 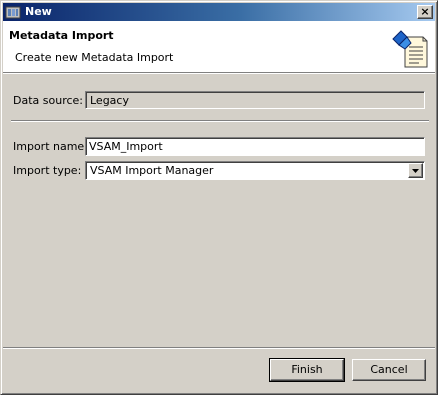 What do you see at coordinates (152, 170) in the screenshot?
I see `import-type-value: VSAM Import Manager` at bounding box center [152, 170].